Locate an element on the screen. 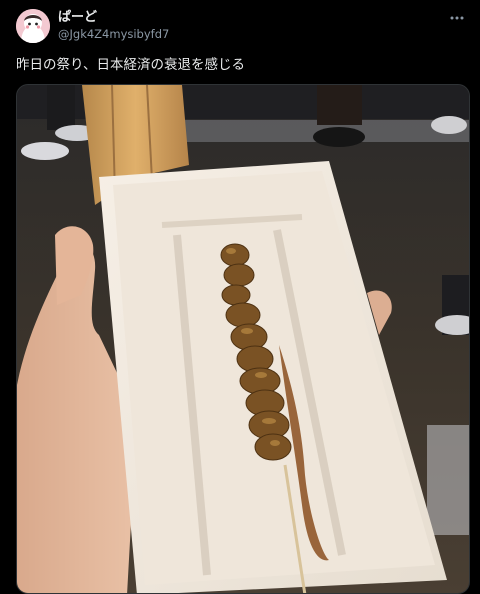  author-display-name: ぱーど is located at coordinates (77, 17).